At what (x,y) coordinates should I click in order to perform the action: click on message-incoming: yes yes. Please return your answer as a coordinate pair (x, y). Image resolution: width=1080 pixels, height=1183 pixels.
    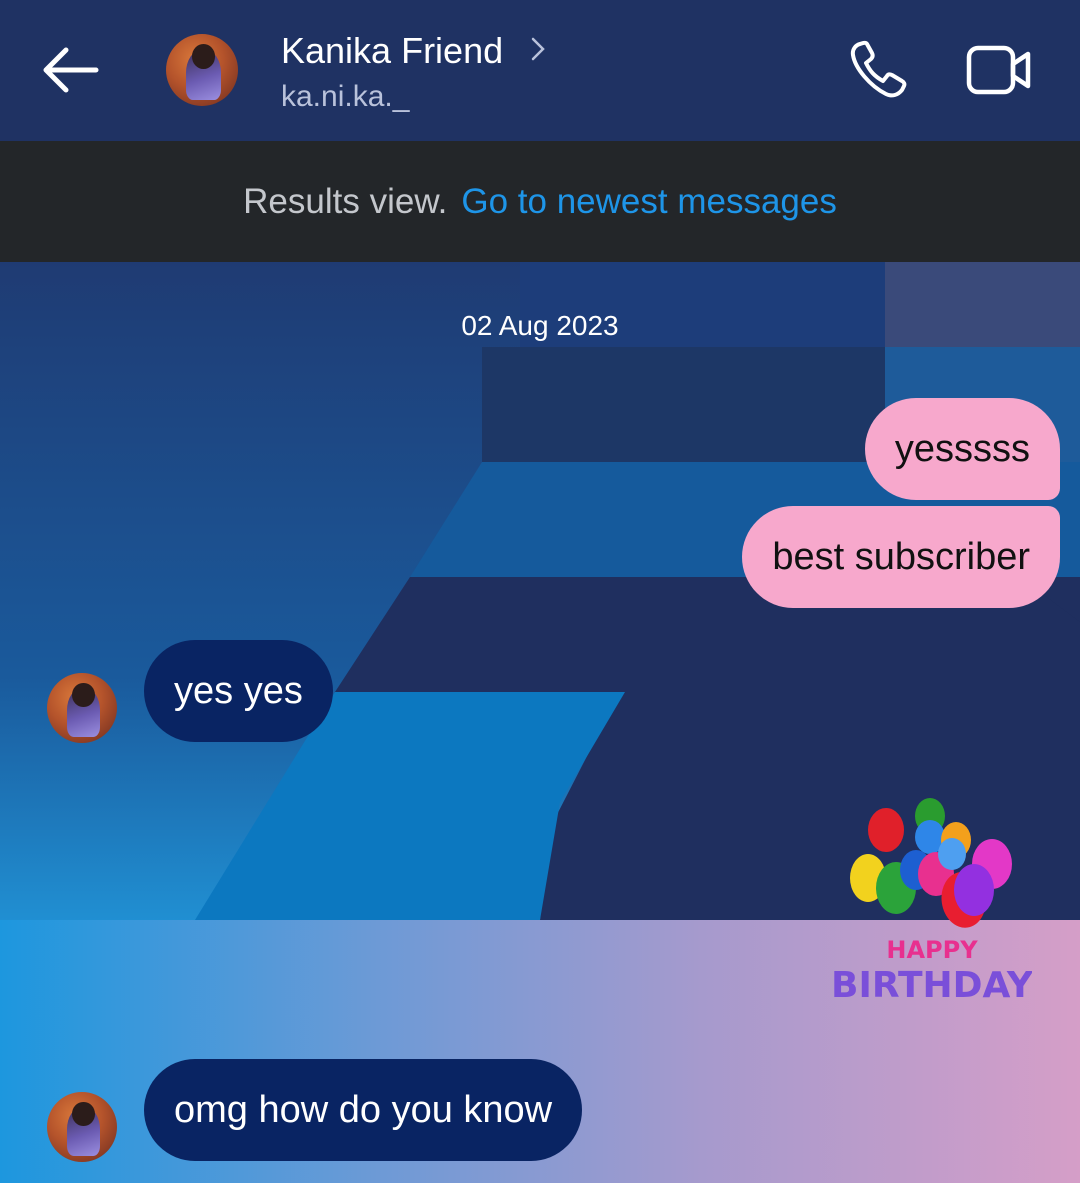
    Looking at the image, I should click on (238, 691).